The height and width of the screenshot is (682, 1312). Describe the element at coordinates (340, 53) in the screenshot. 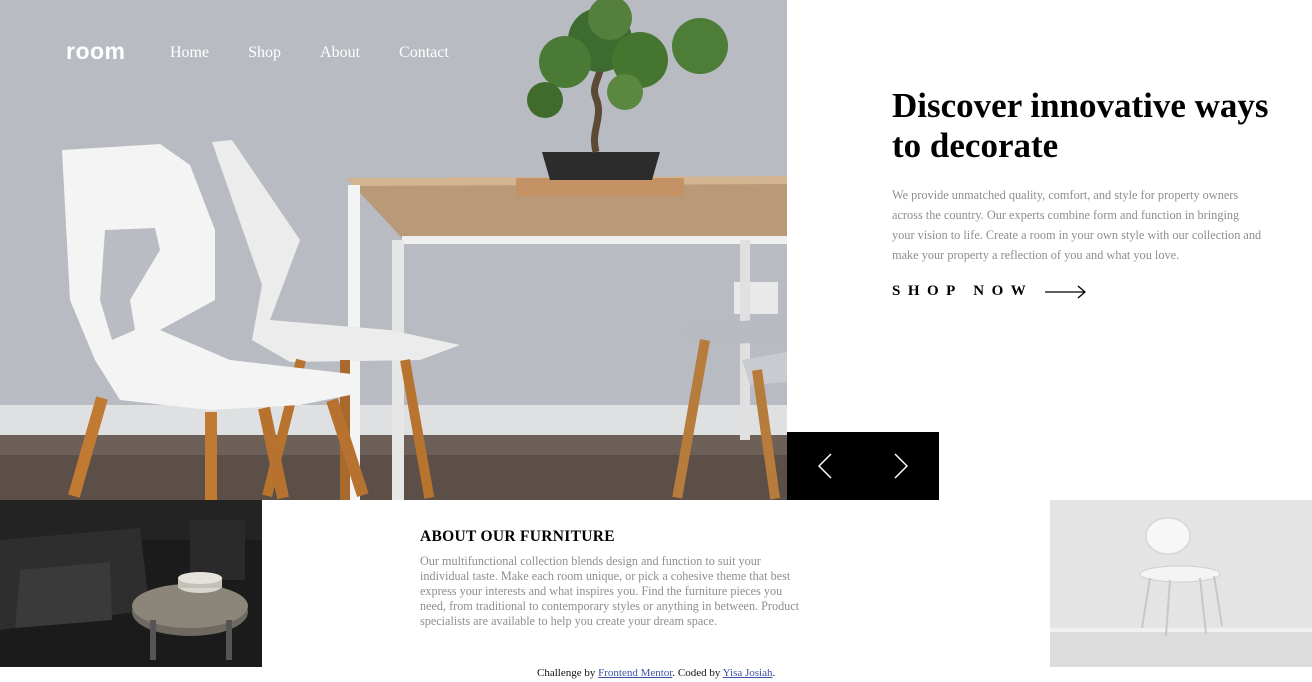

I see `nav-about: About` at that location.